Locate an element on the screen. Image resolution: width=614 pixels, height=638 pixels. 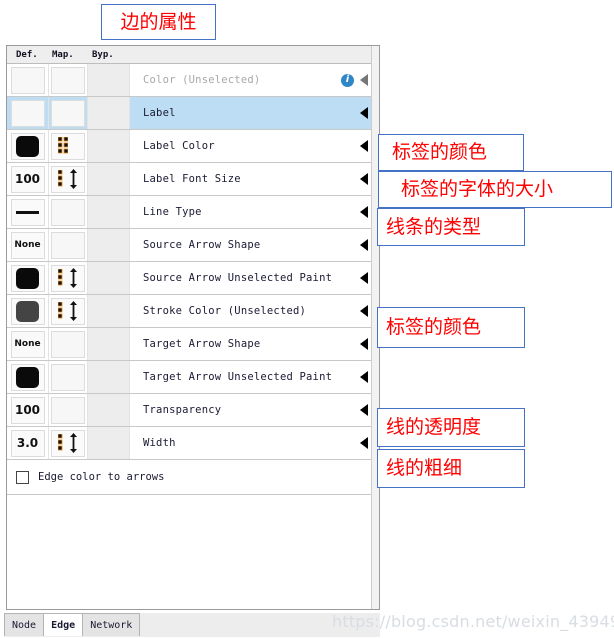
property-row-source-arrow-shape: None Source Arrow Shape is located at coordinates (193, 245).